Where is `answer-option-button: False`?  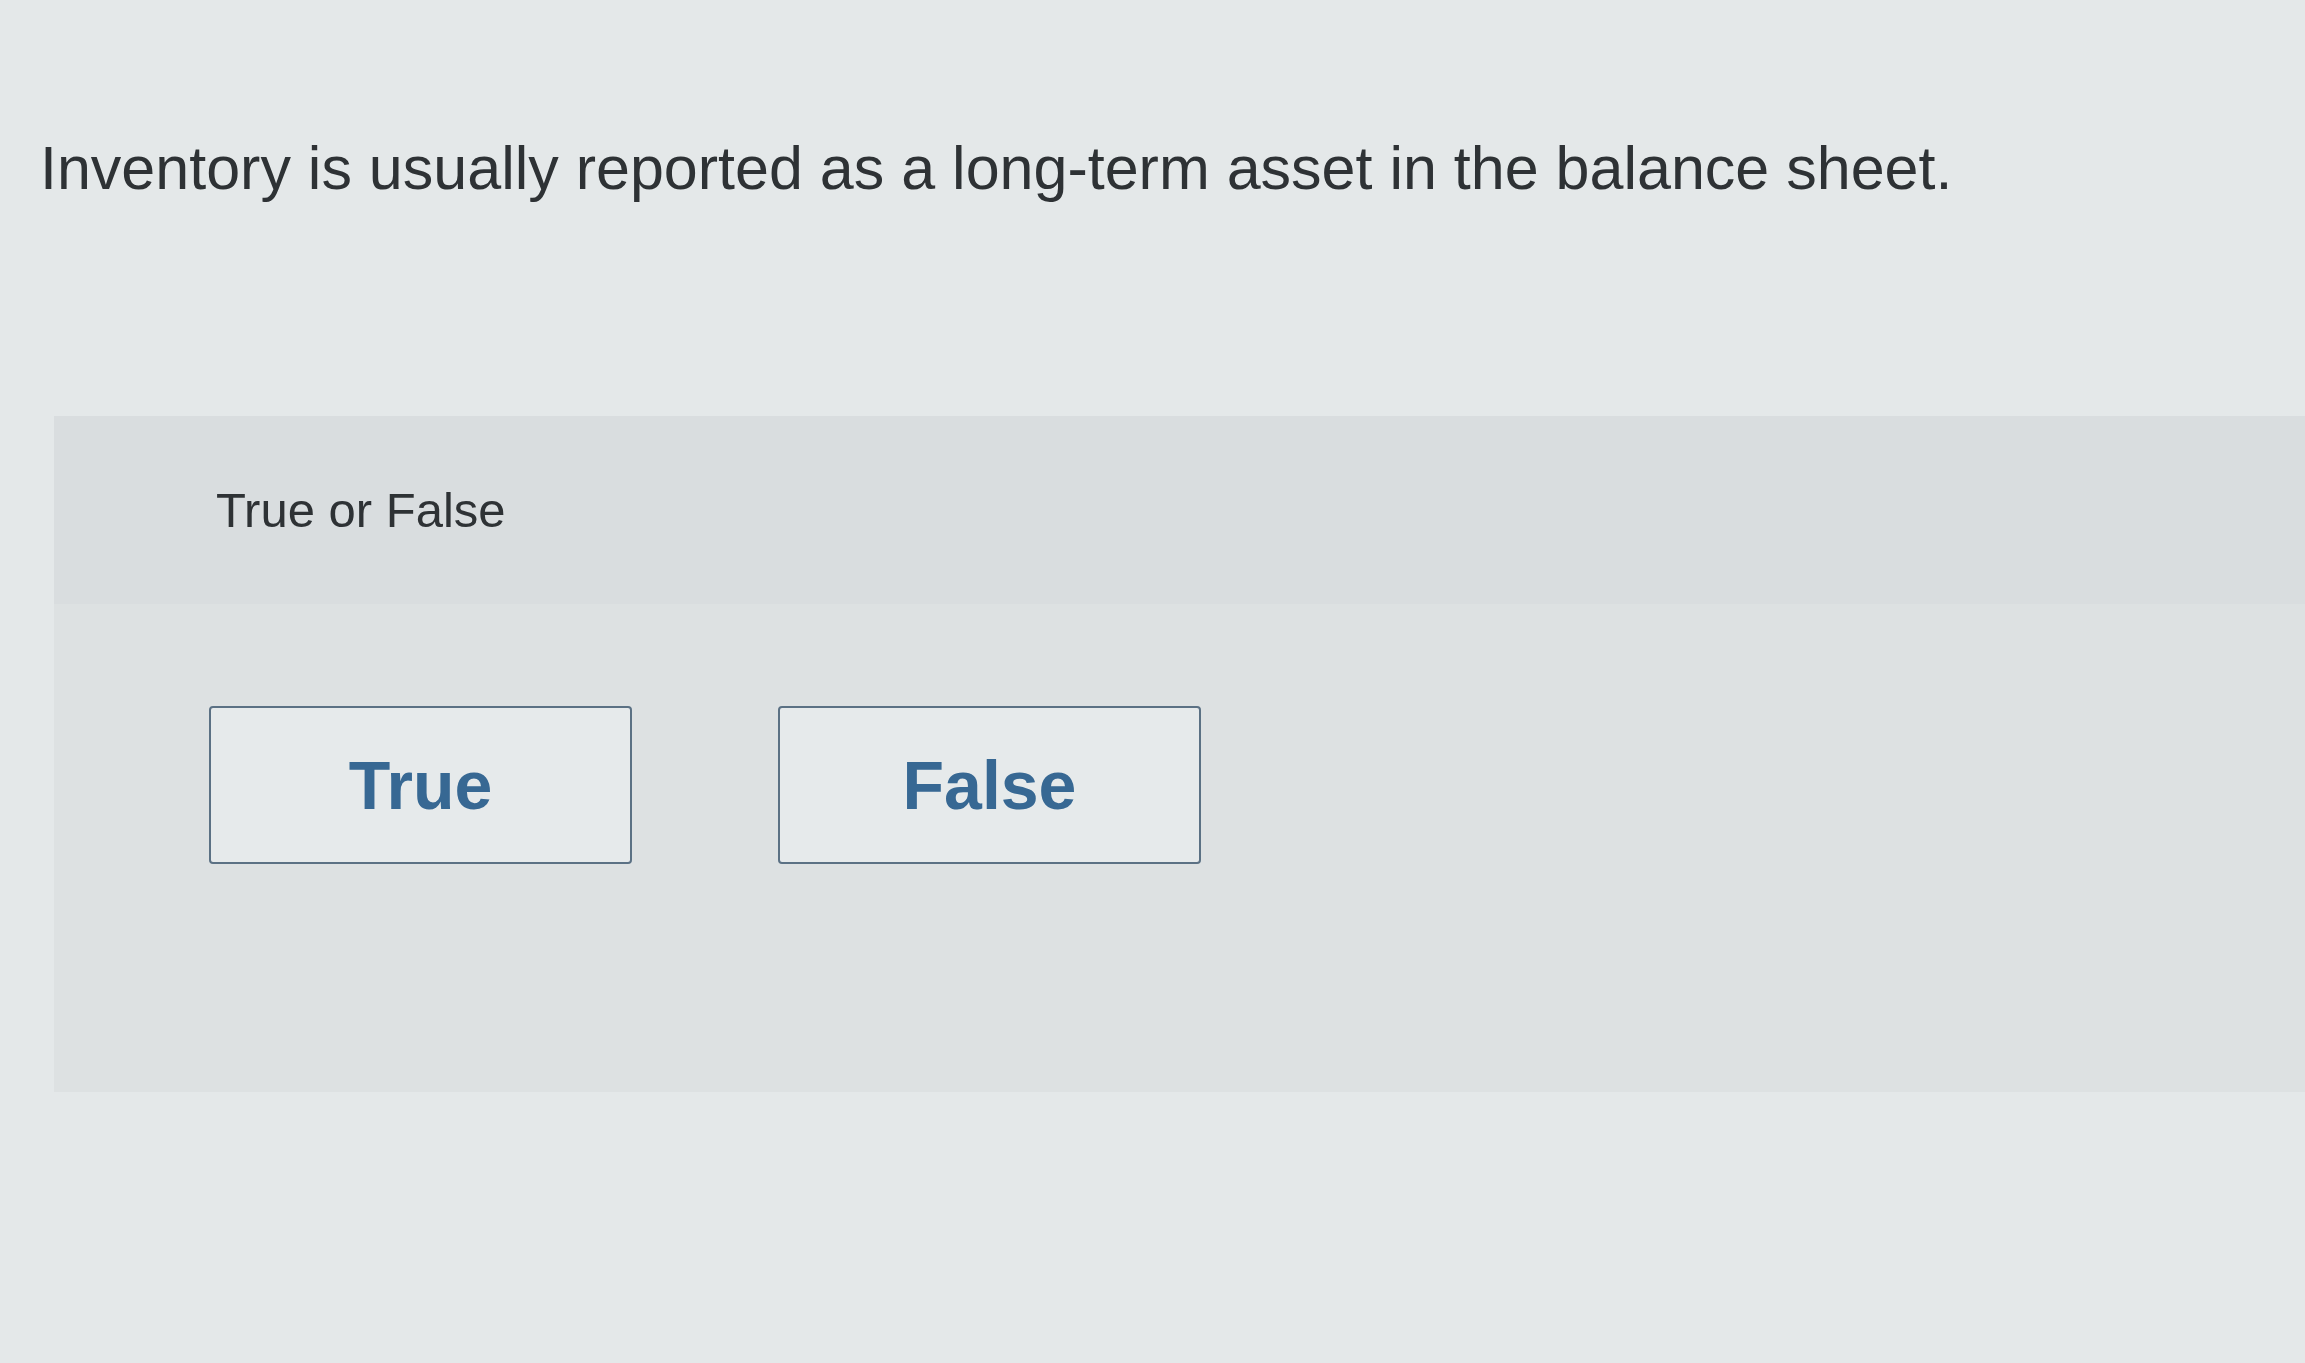 answer-option-button: False is located at coordinates (989, 785).